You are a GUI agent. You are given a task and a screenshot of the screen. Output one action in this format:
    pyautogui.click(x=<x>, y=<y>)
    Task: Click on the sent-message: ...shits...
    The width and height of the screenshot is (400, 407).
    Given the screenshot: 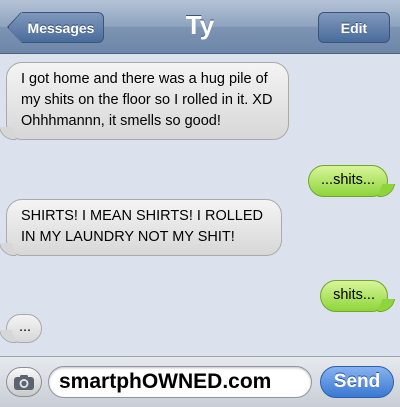 What is the action you would take?
    pyautogui.click(x=352, y=181)
    